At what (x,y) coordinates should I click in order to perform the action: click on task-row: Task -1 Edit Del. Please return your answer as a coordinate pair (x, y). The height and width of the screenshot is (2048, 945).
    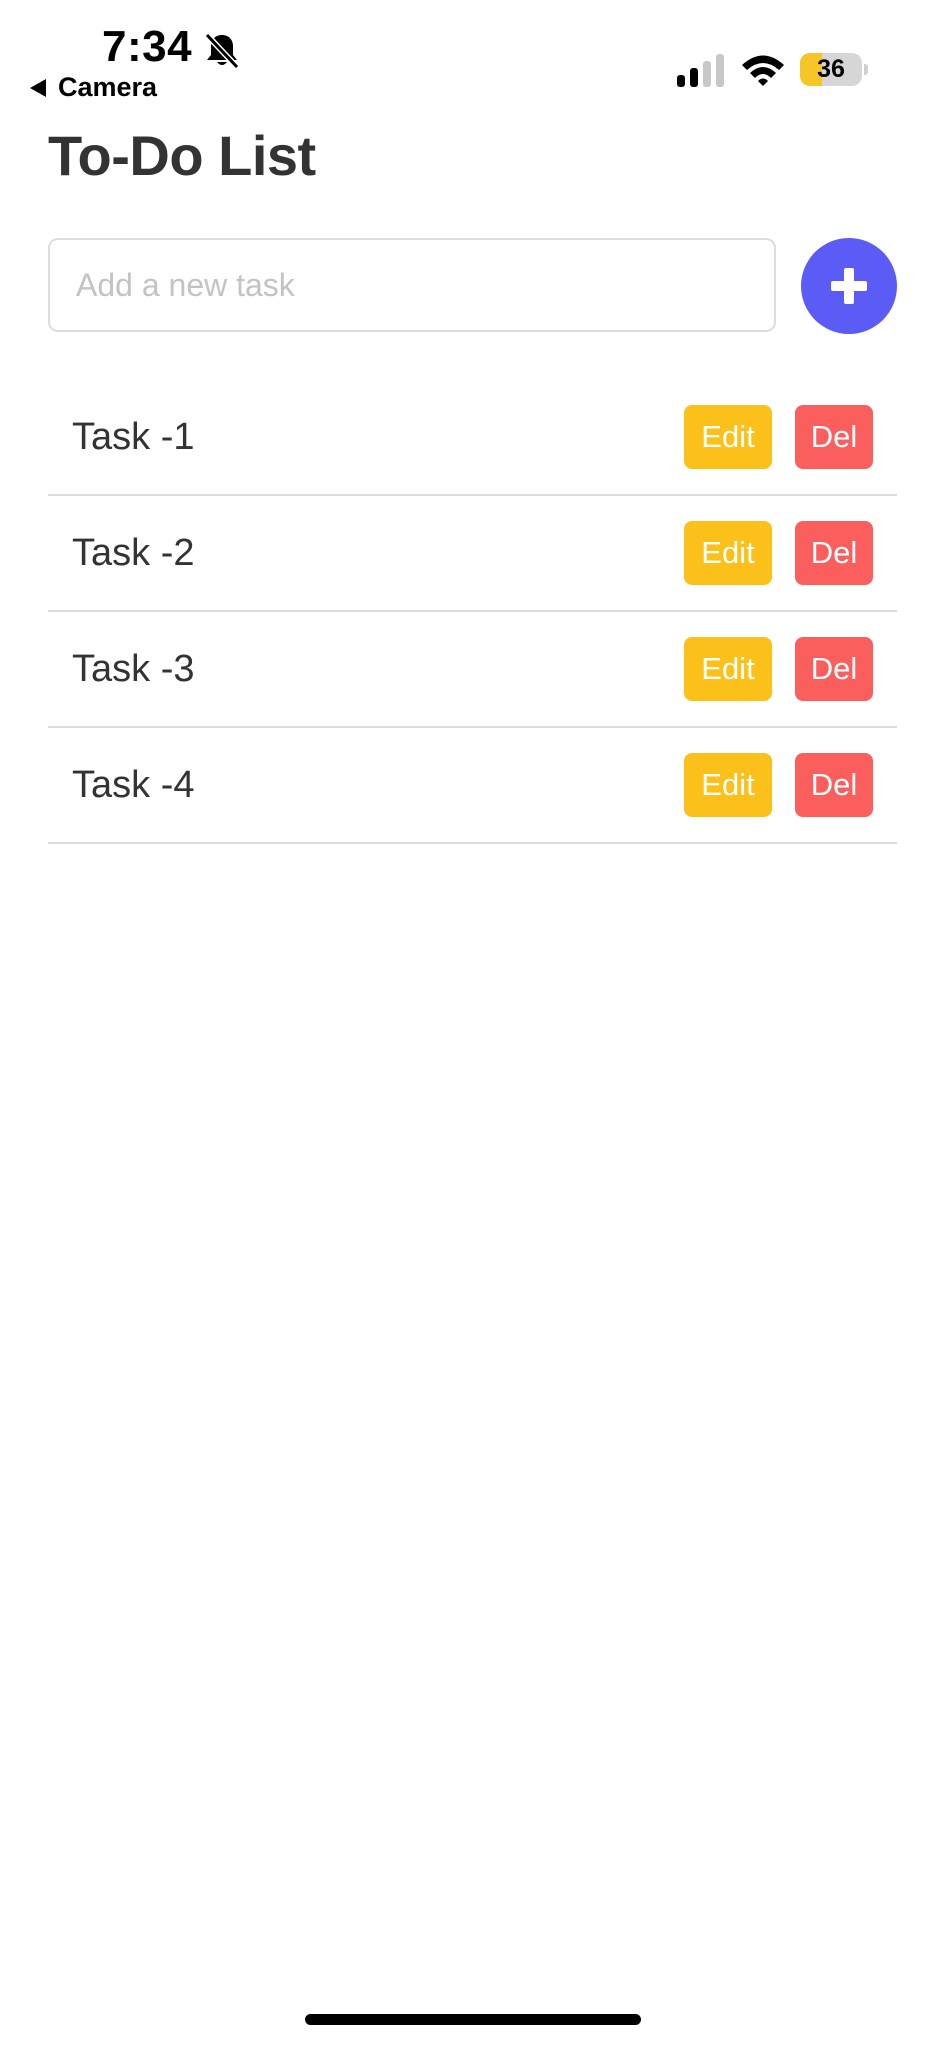
    Looking at the image, I should click on (472, 438).